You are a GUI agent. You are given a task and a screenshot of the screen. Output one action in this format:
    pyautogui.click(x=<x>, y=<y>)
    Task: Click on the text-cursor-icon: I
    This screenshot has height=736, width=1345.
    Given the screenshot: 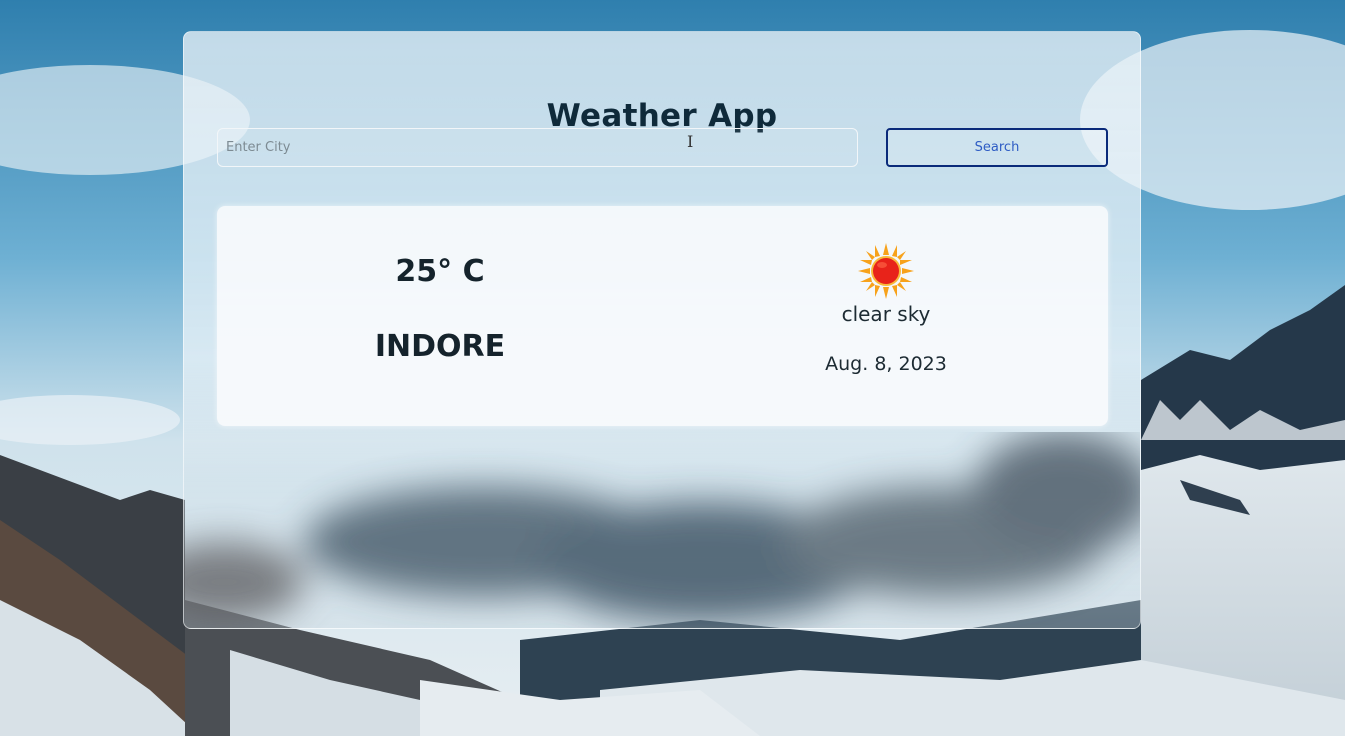 What is the action you would take?
    pyautogui.click(x=690, y=141)
    